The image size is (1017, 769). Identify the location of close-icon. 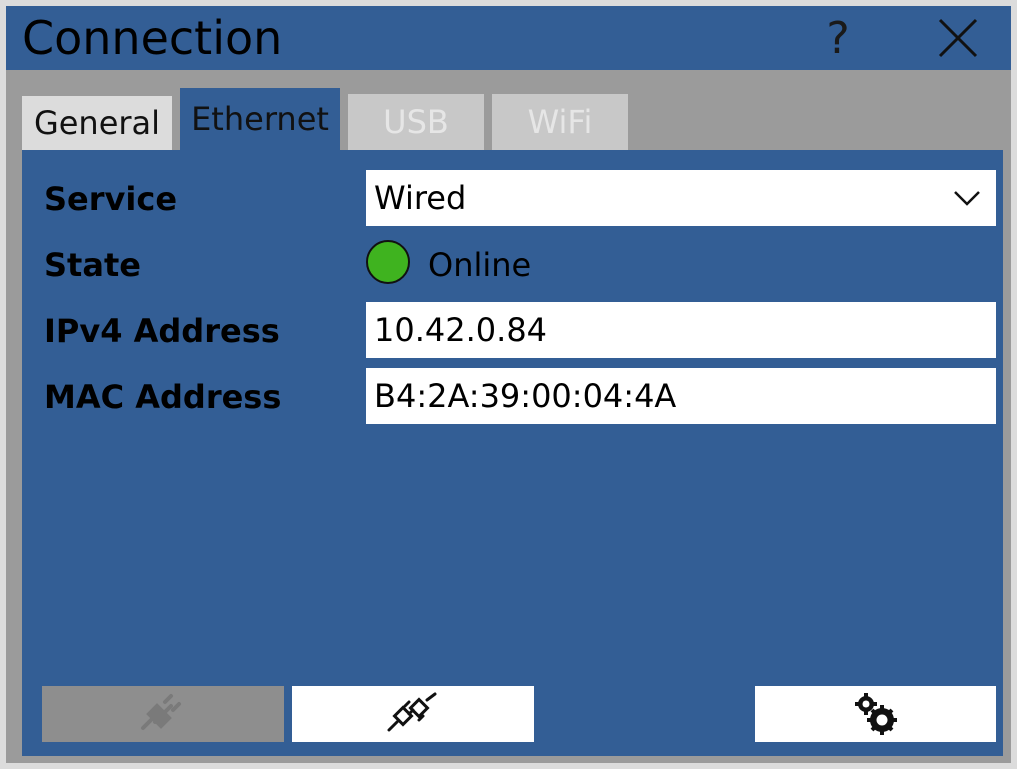
(958, 38).